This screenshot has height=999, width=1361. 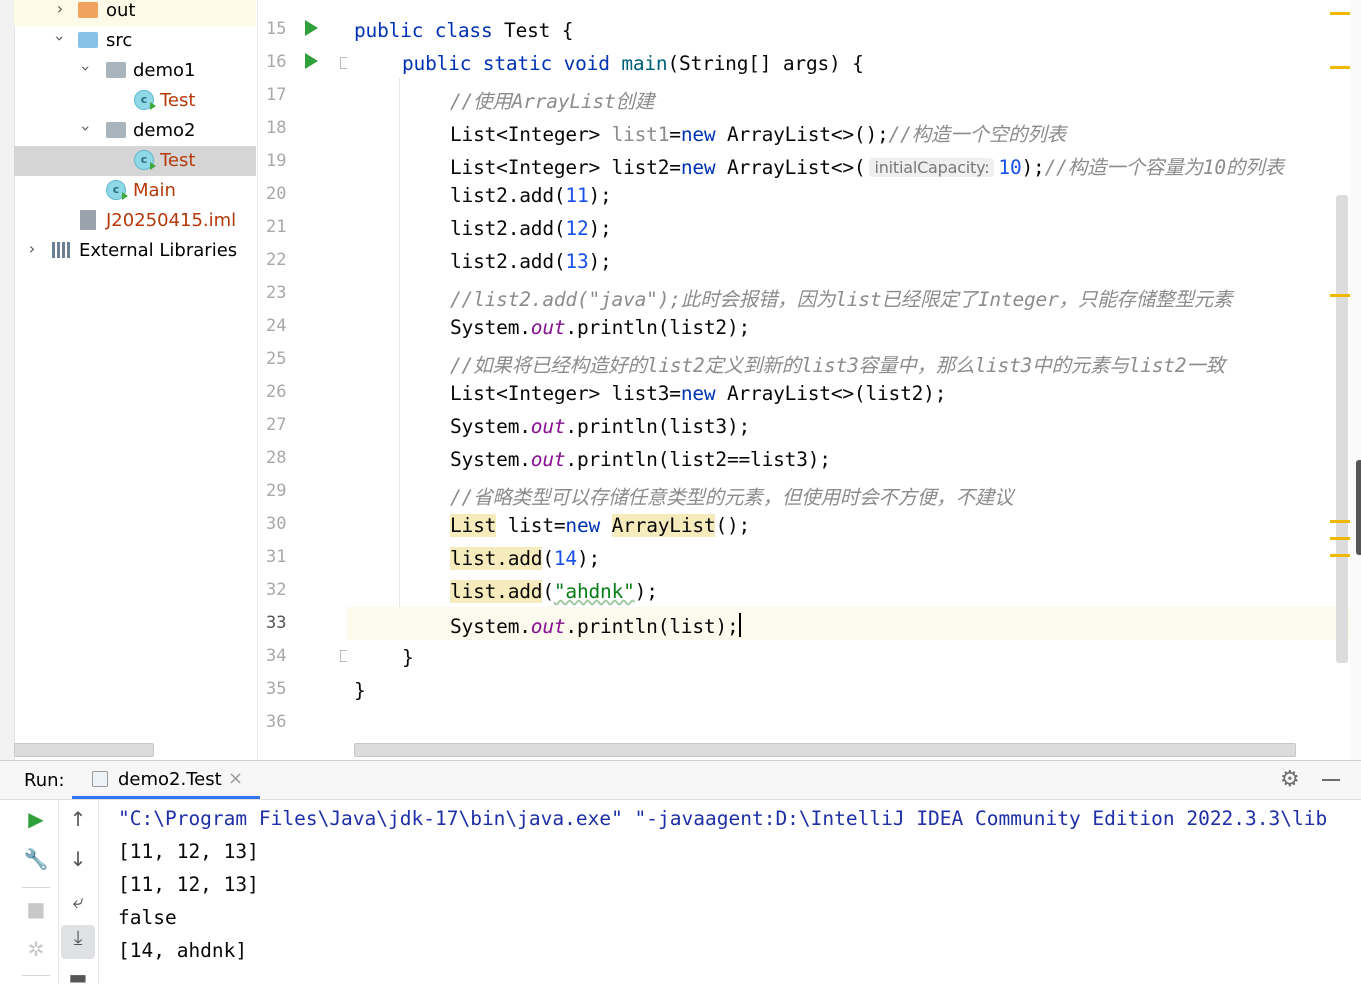 What do you see at coordinates (36, 824) in the screenshot?
I see `rerun-icon: ▶` at bounding box center [36, 824].